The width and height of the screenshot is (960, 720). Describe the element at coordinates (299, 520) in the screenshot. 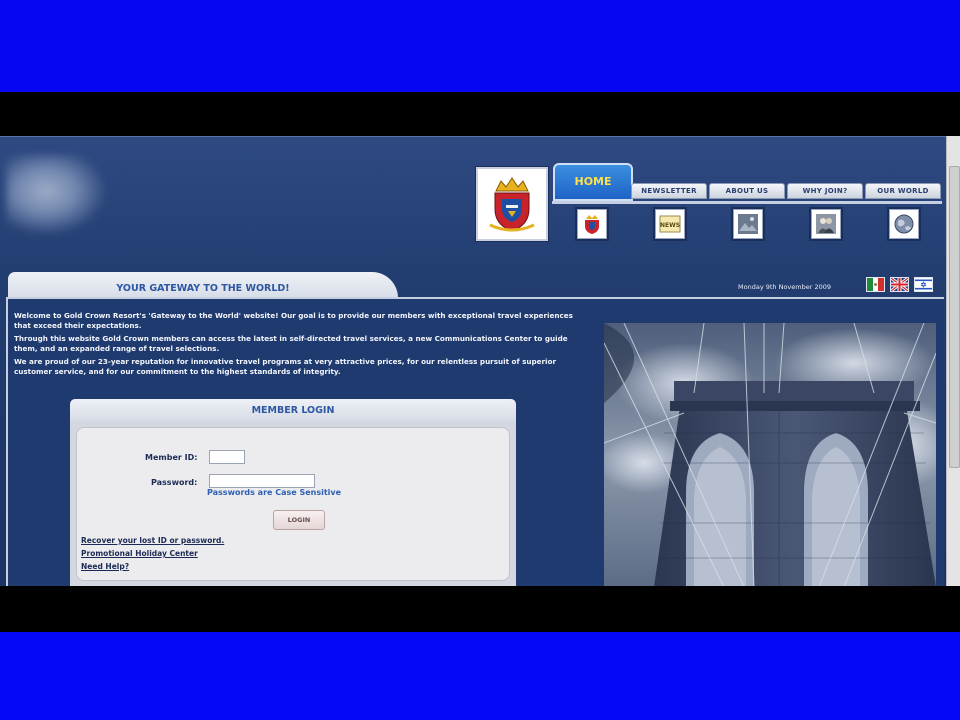

I see `login-button: LOGIN` at that location.